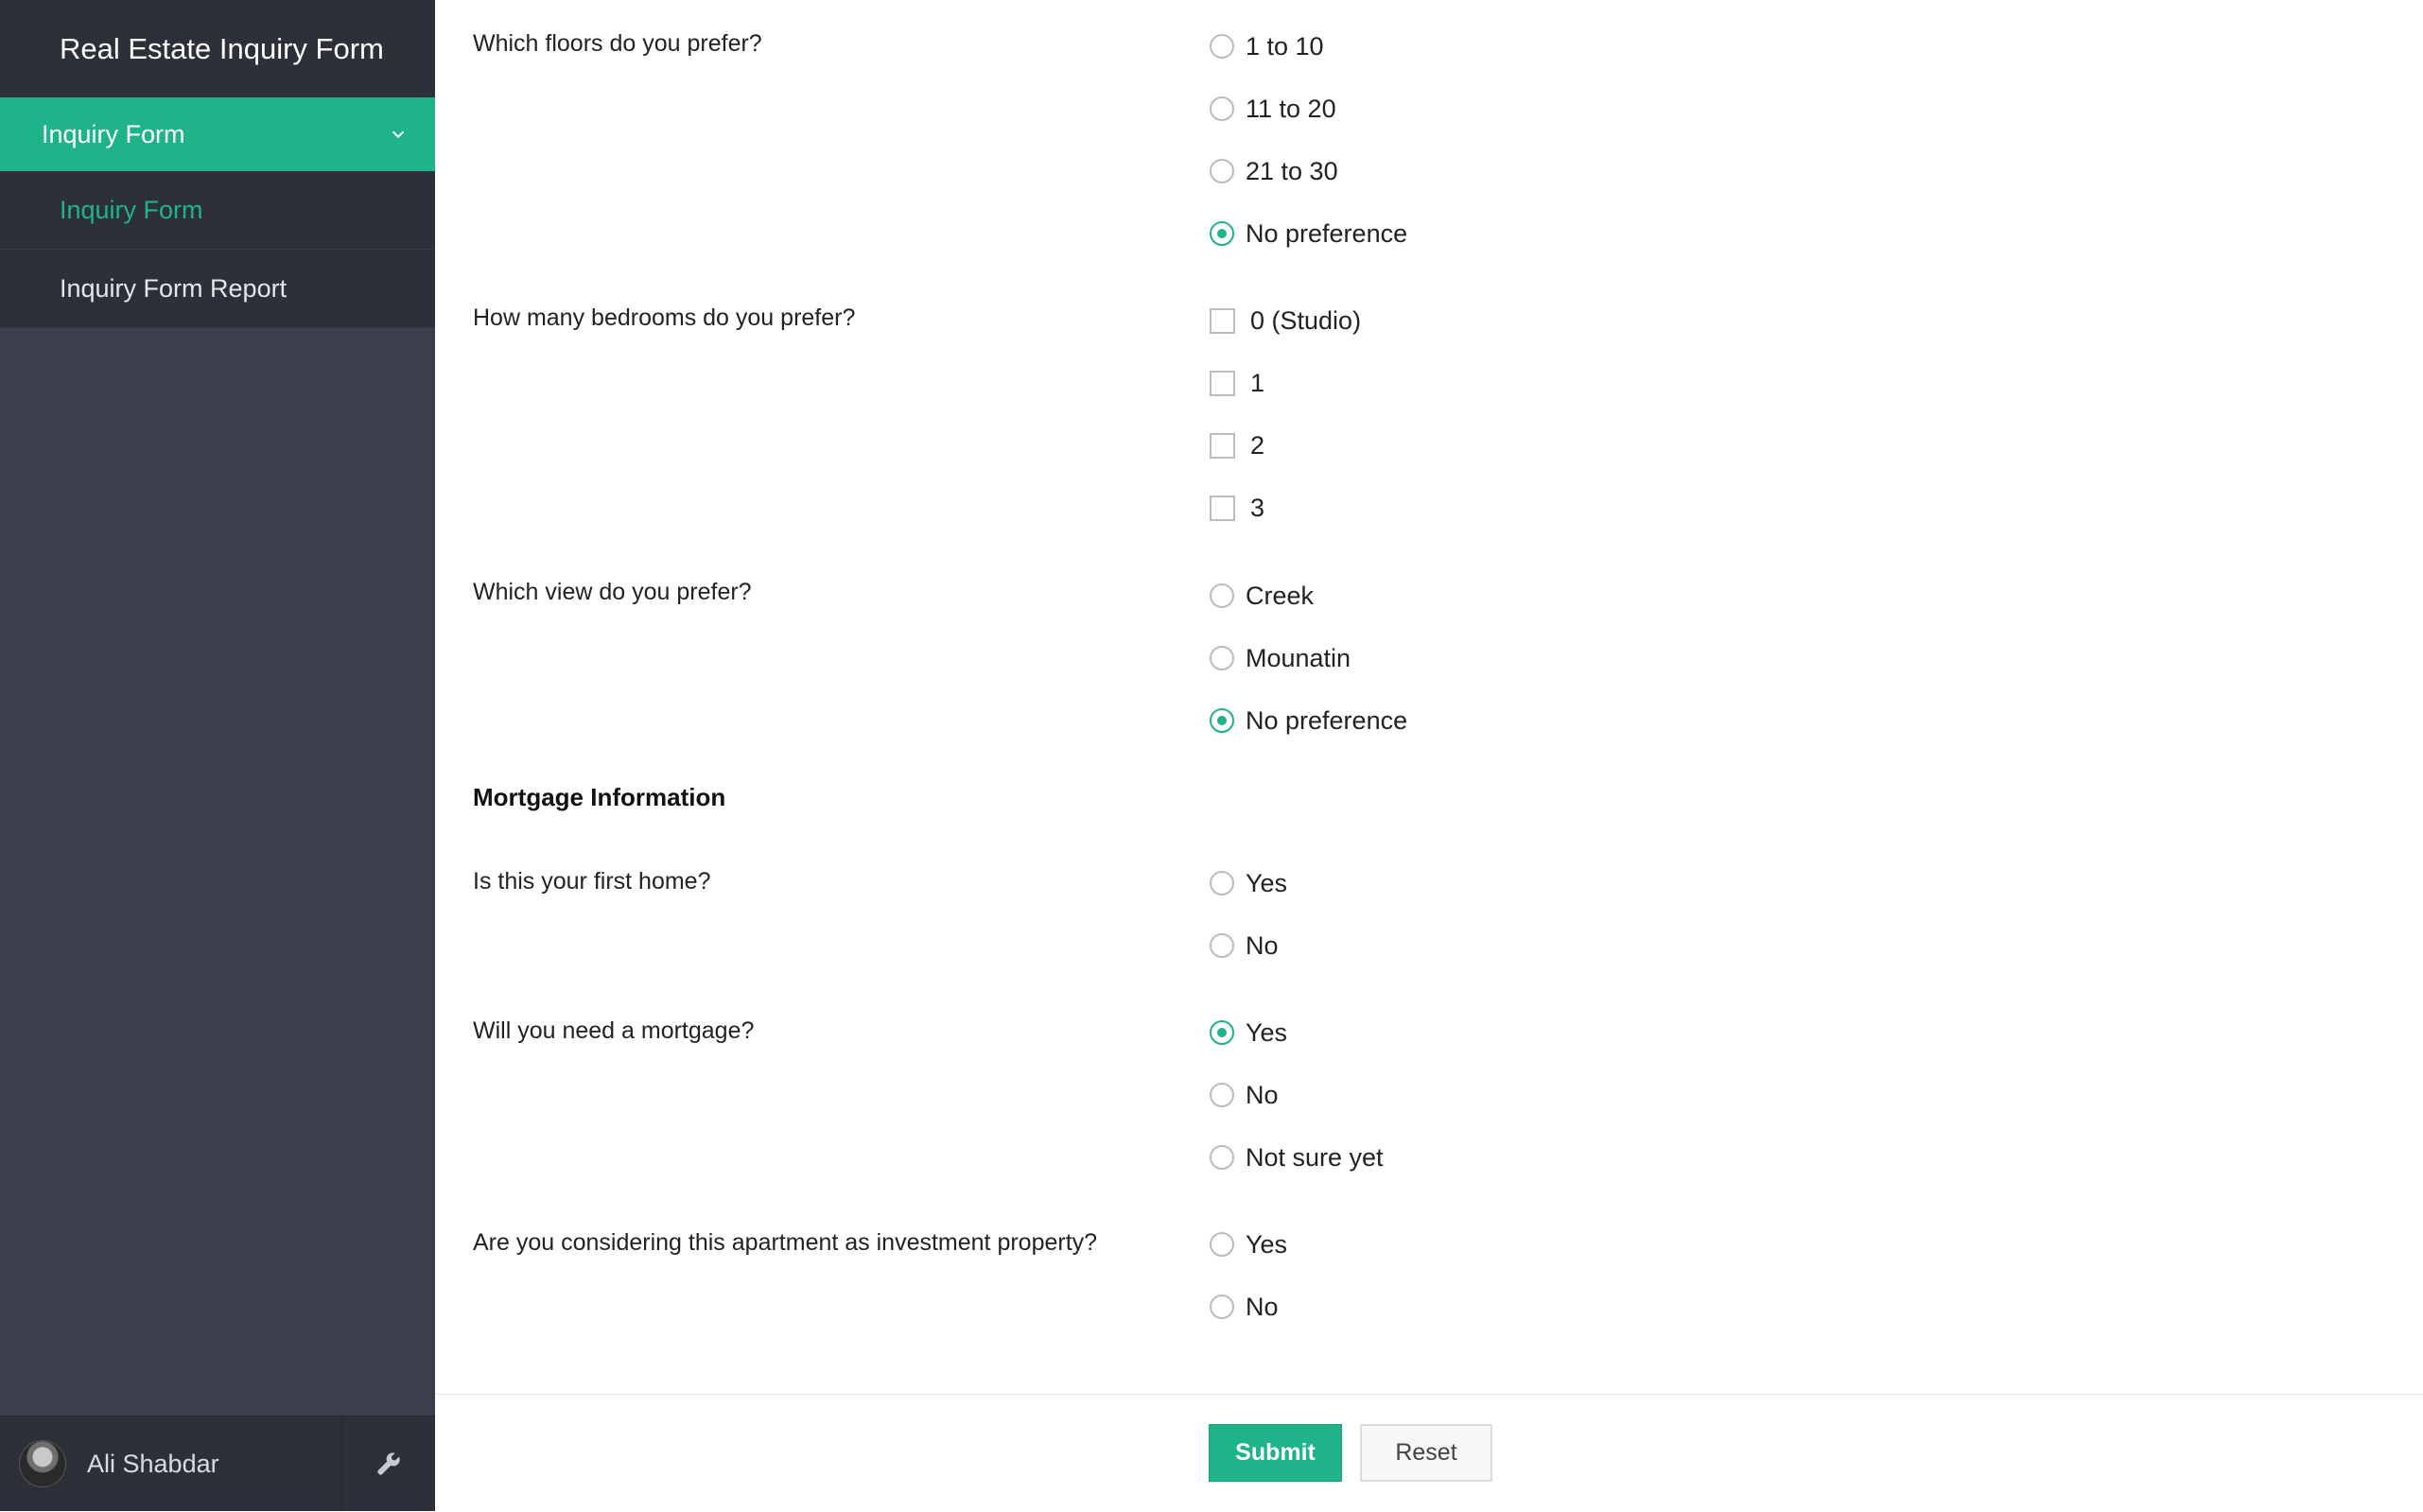 The image size is (2423, 1512). What do you see at coordinates (217, 134) in the screenshot?
I see `sidebar-group-inquiry-form: Inquiry Form` at bounding box center [217, 134].